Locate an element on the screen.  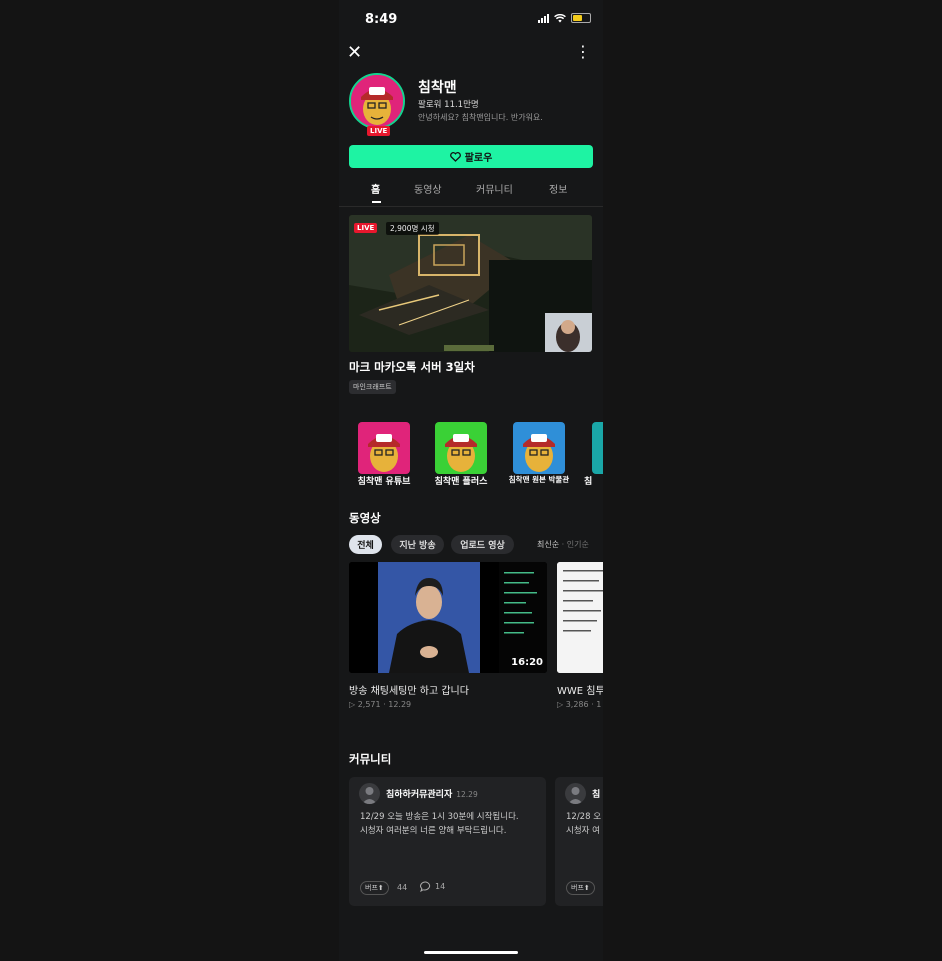
related-channel-plus: 침착맨 플러스 is located at coordinates (461, 454).